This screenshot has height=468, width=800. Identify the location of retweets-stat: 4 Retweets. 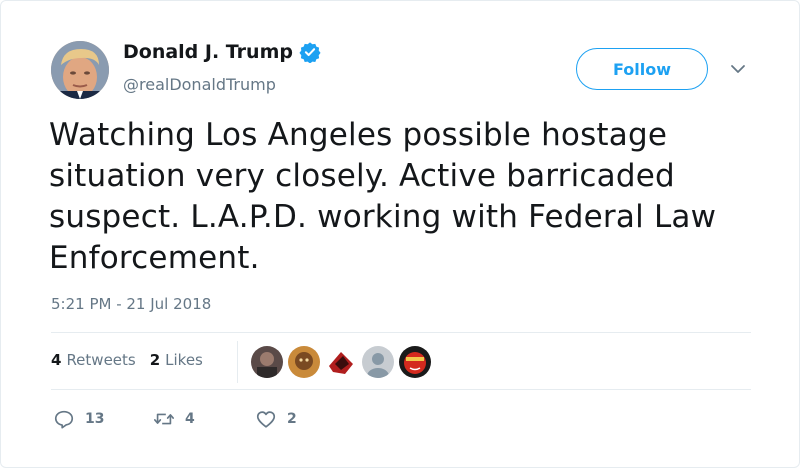
(93, 360).